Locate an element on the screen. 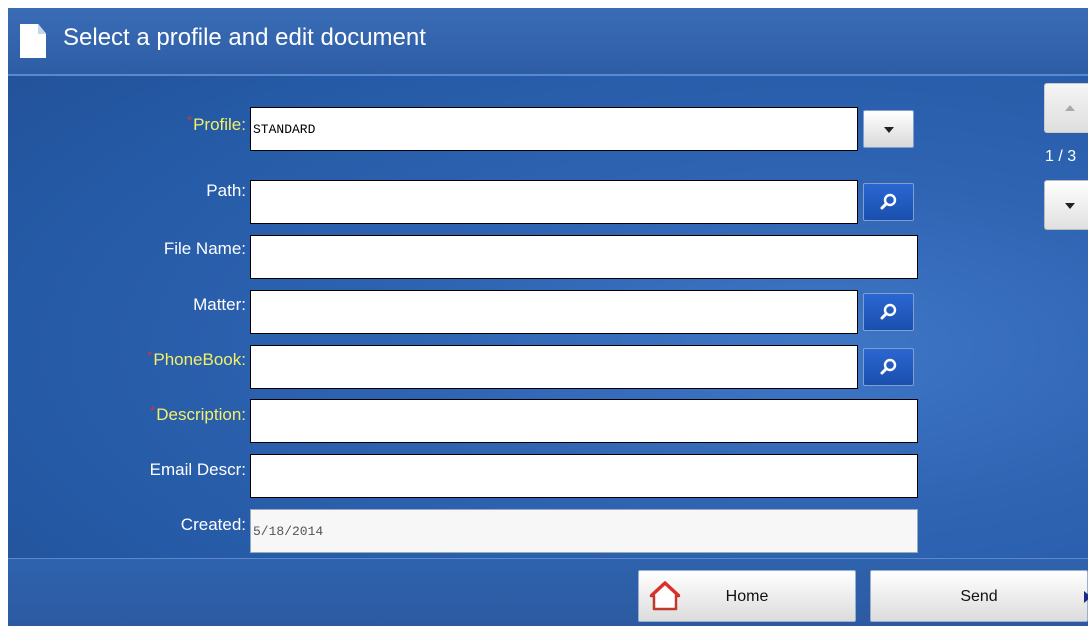 The height and width of the screenshot is (626, 1088). document-icon is located at coordinates (33, 41).